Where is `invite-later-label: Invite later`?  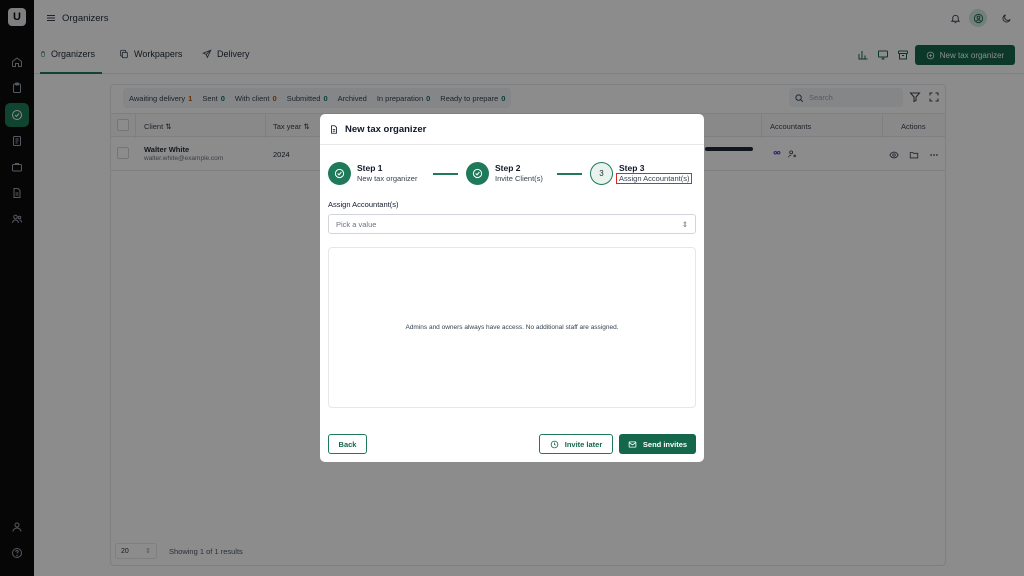 invite-later-label: Invite later is located at coordinates (583, 444).